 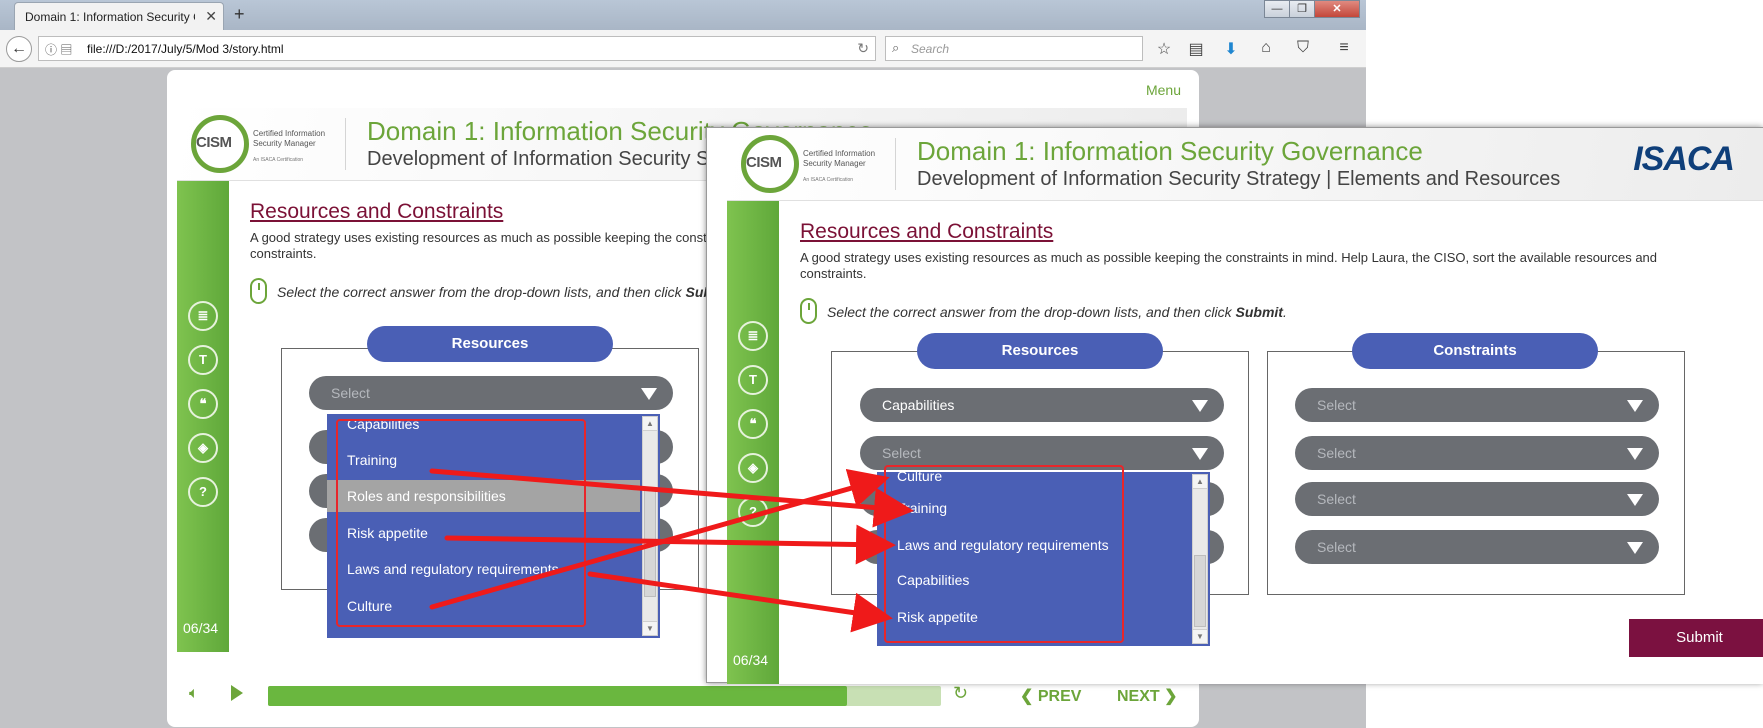 I want to click on progress-fill, so click(x=557, y=696).